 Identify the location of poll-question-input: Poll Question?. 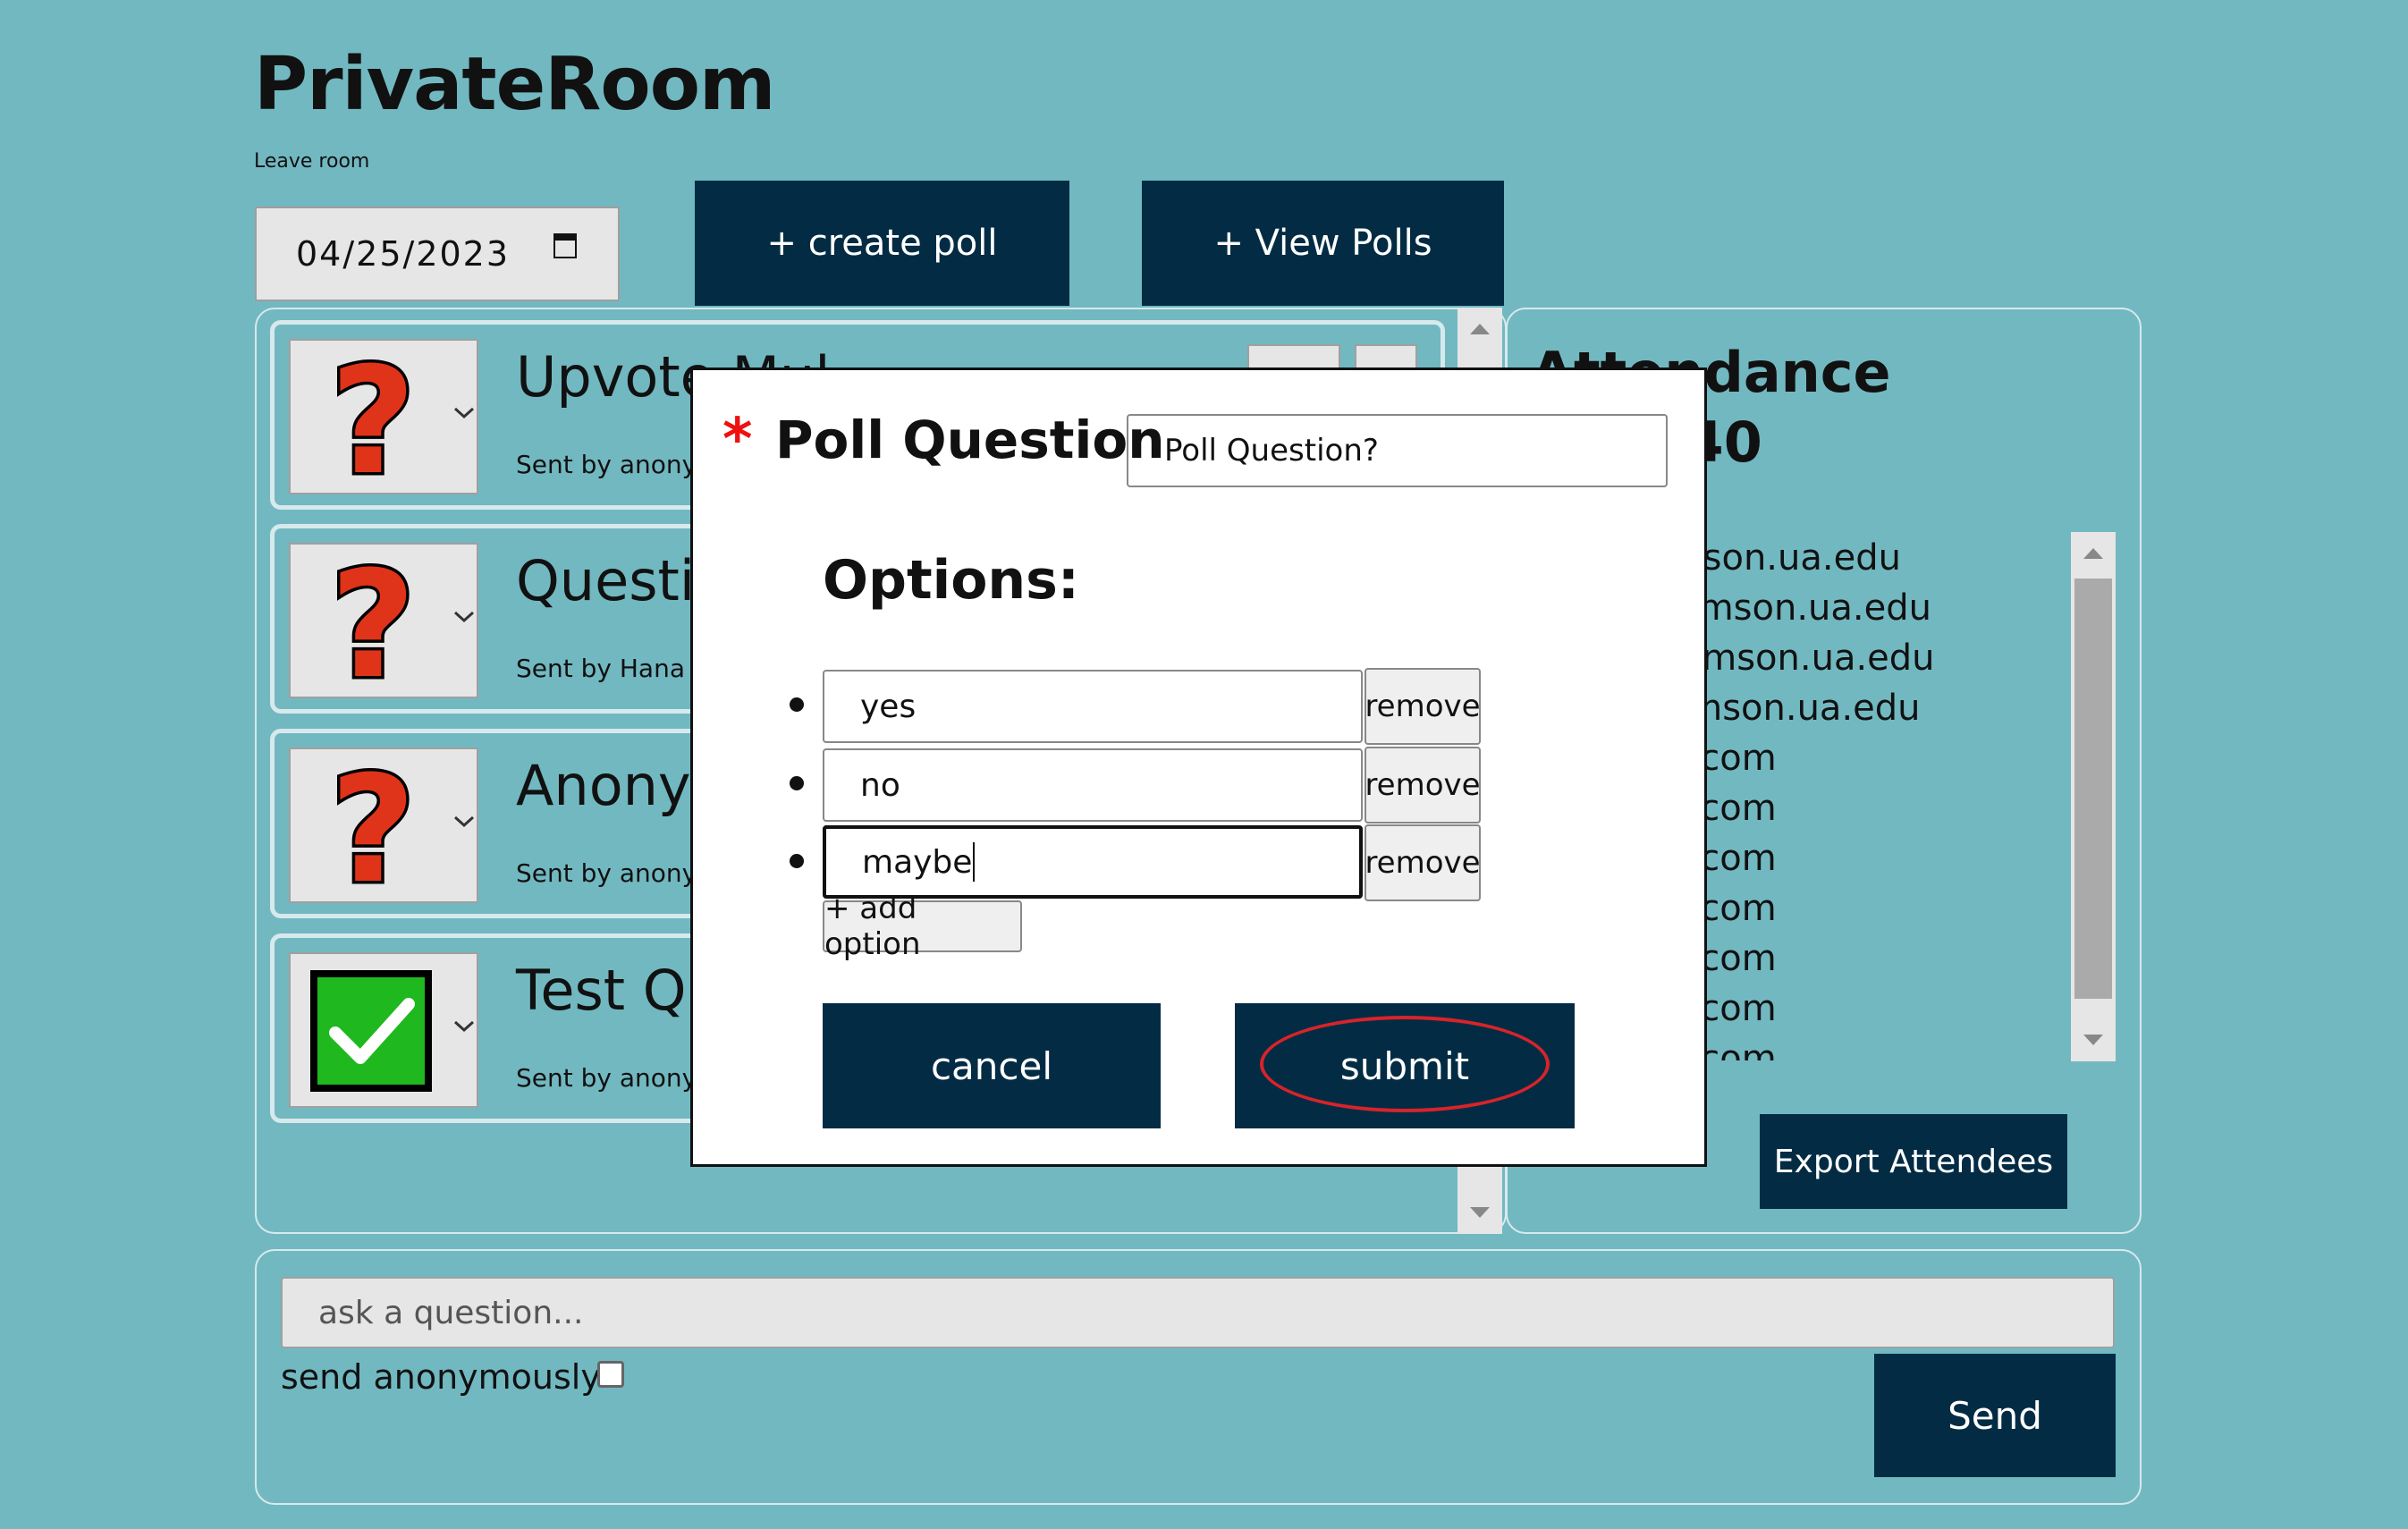
(1397, 450).